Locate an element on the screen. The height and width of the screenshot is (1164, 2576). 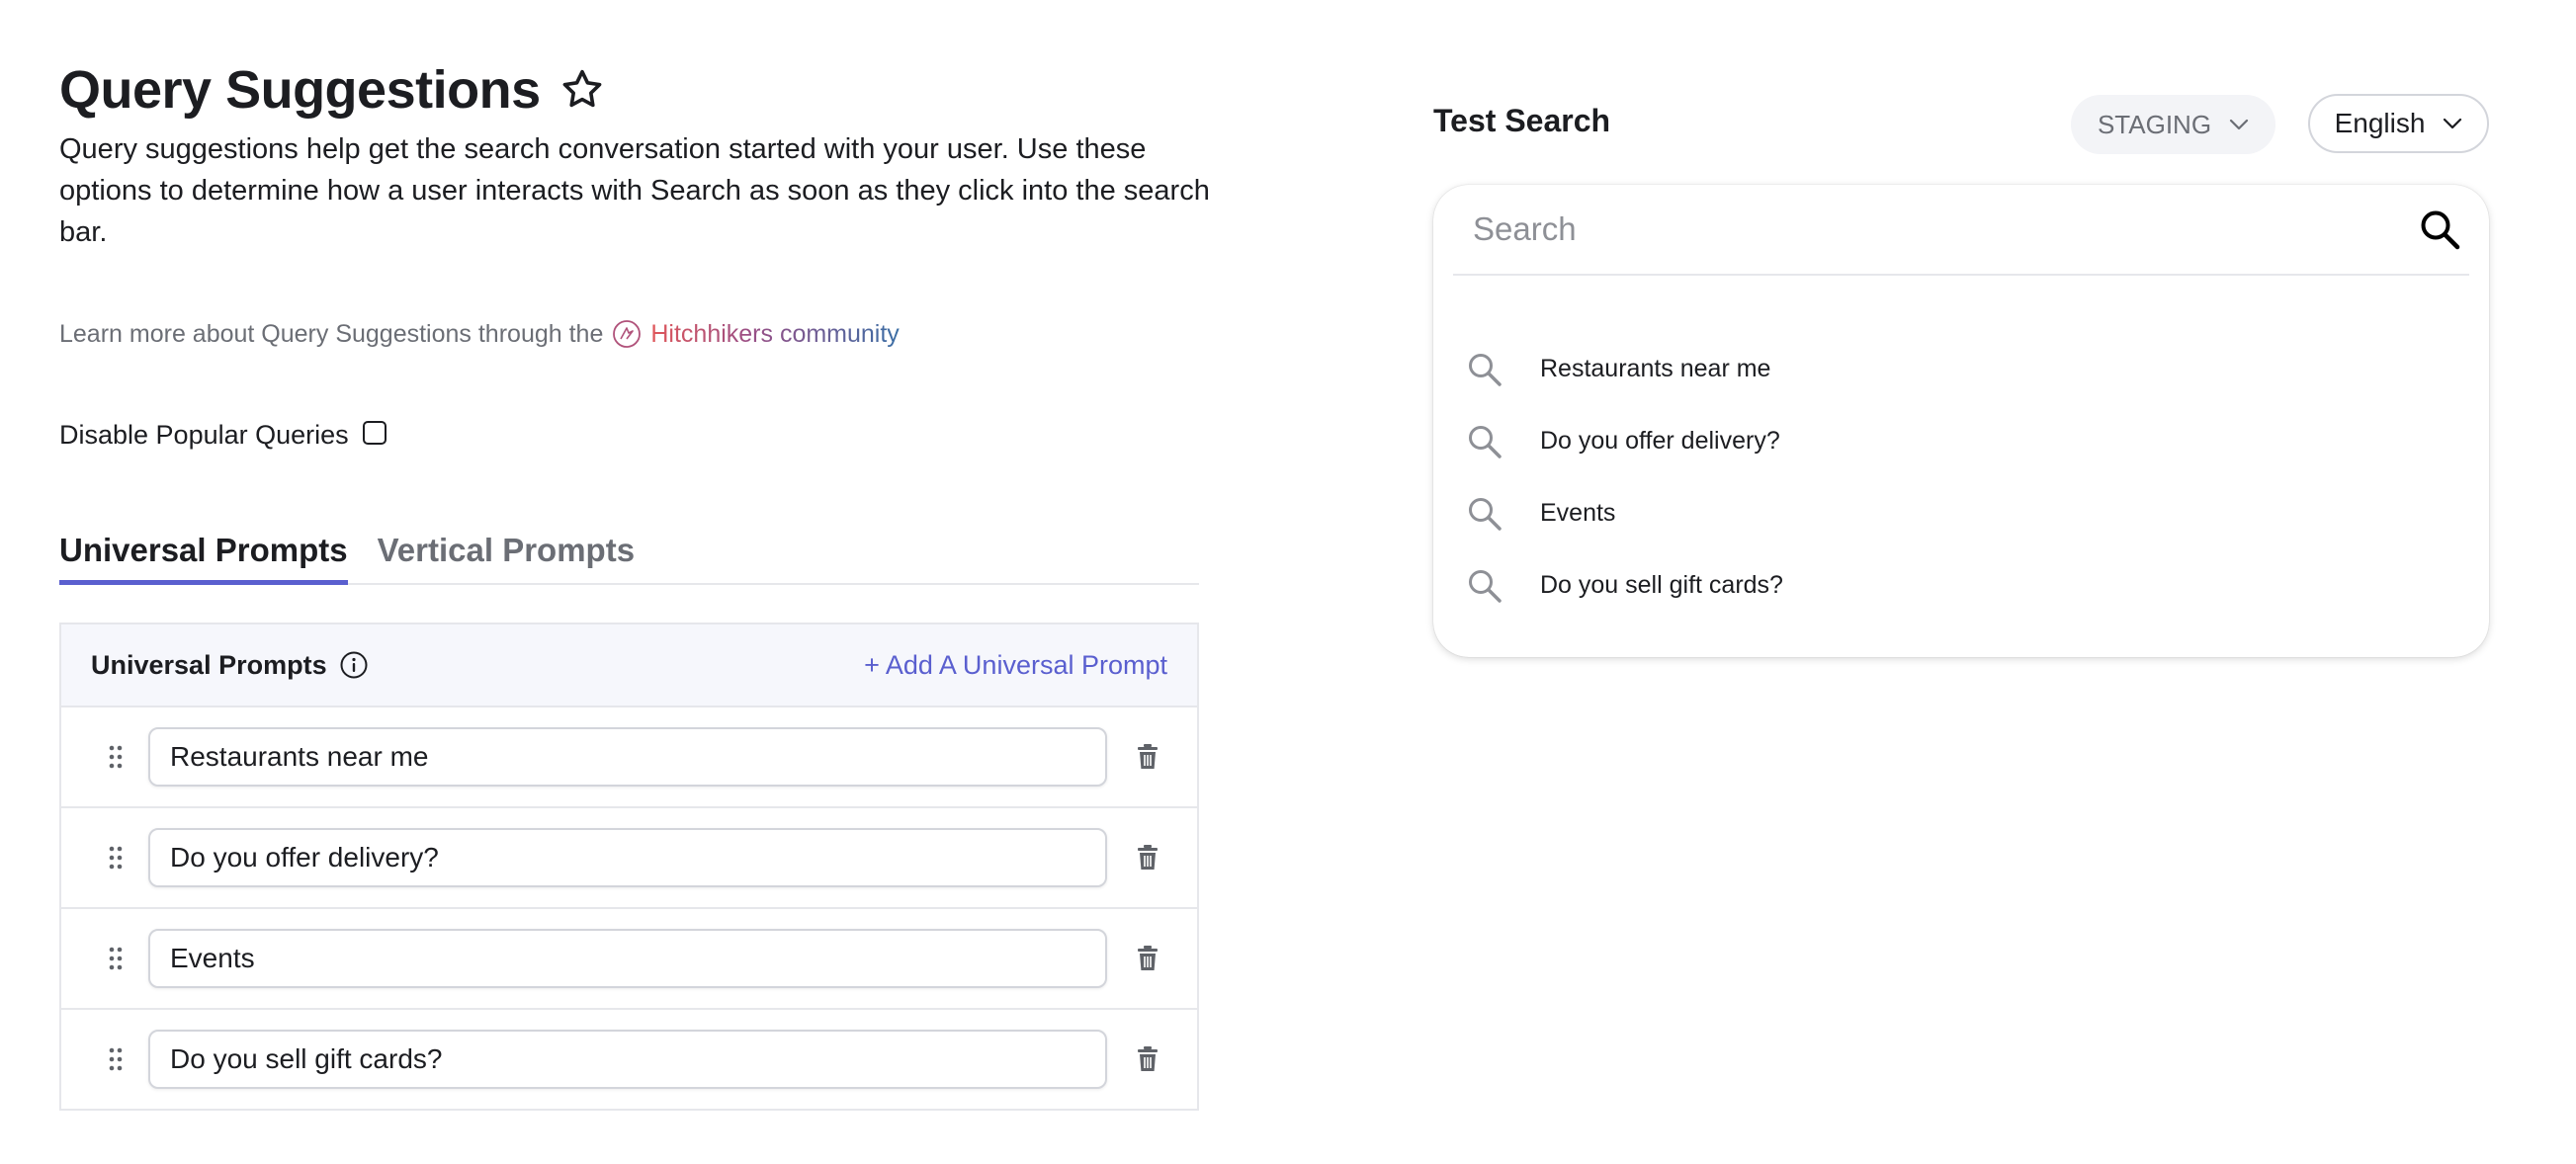
language-select: English is located at coordinates (2398, 123).